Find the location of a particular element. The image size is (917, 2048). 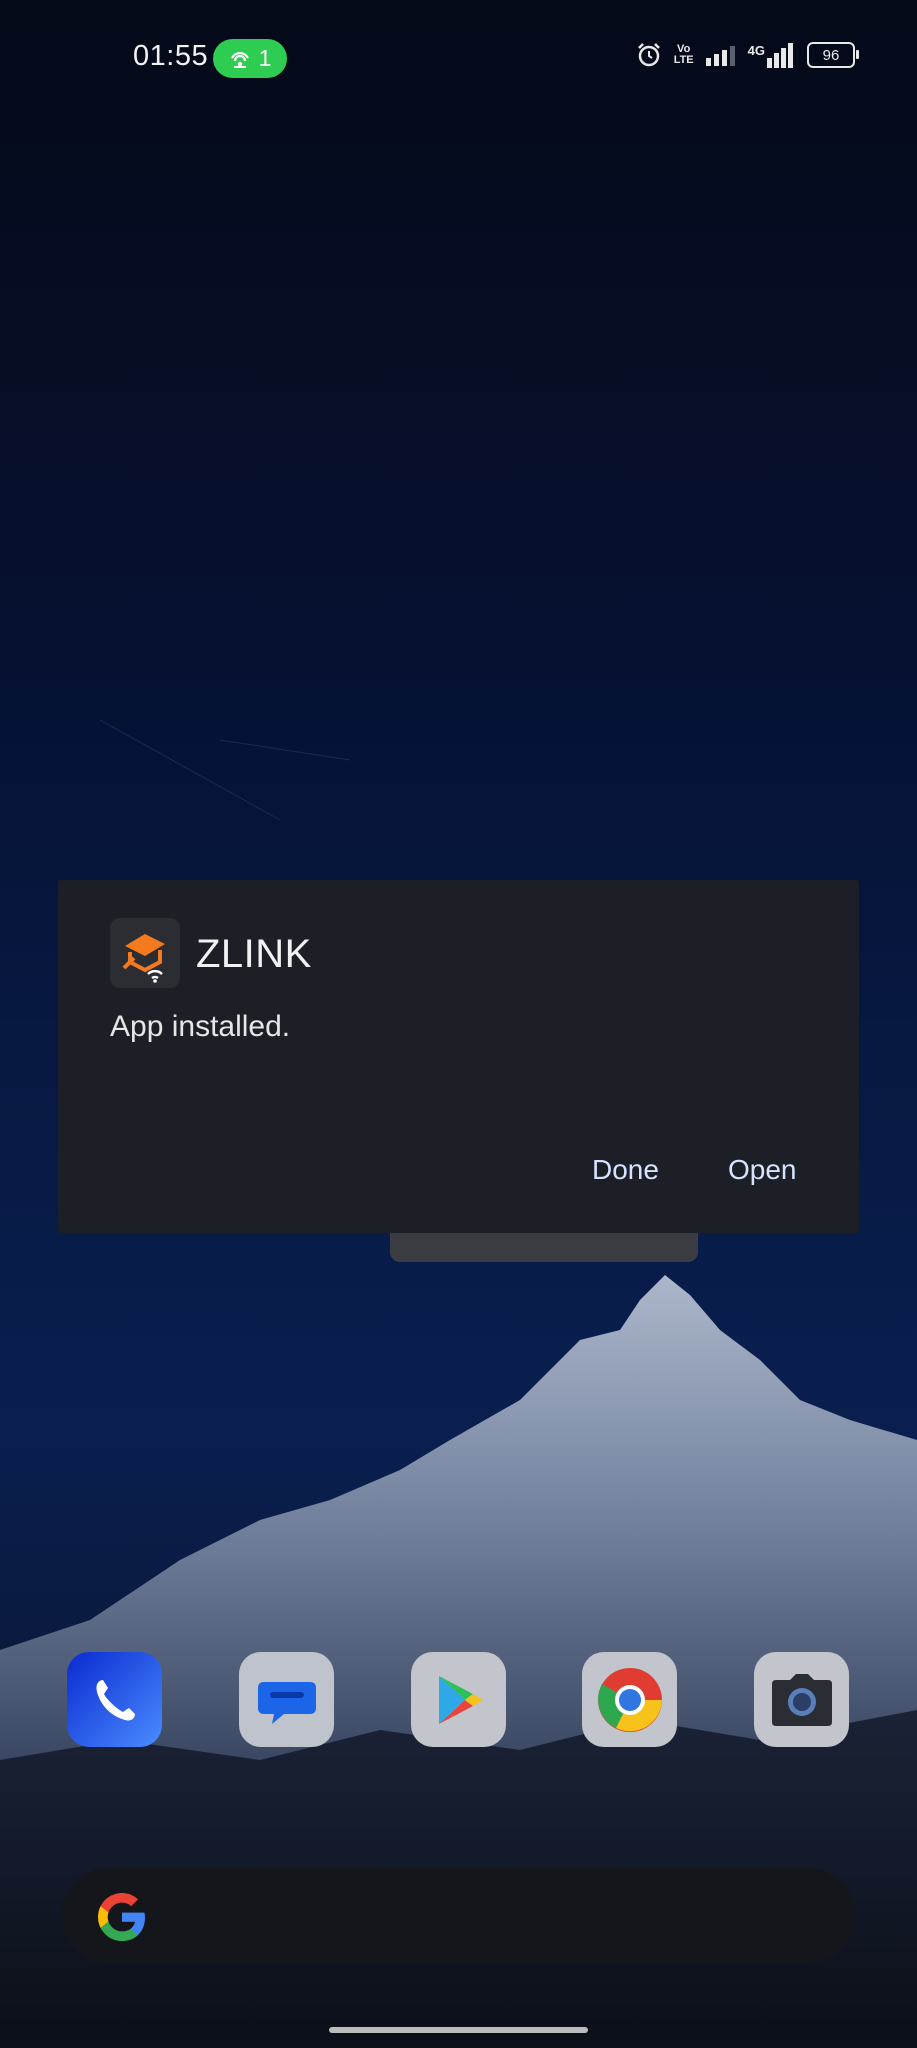

phone-icon is located at coordinates (115, 1700).